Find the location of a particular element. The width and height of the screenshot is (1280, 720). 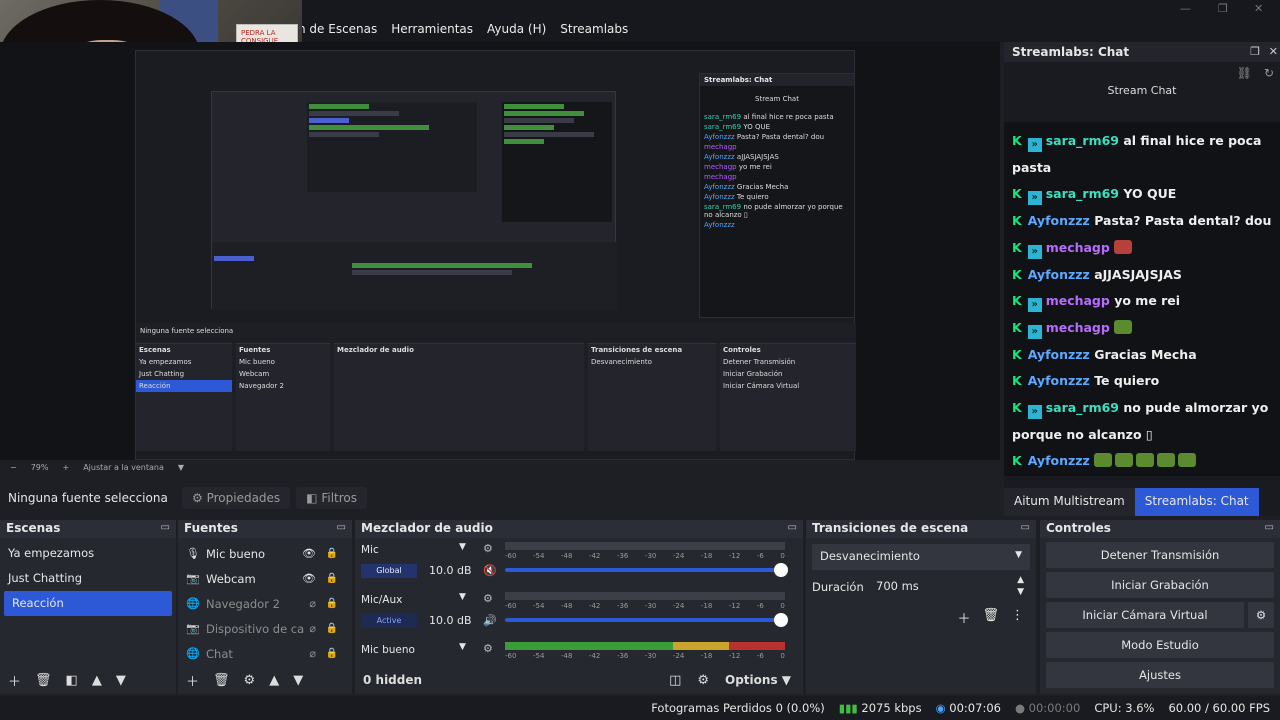

source-item: 🌐 Chat ⌀ 🔒 is located at coordinates (265, 653).